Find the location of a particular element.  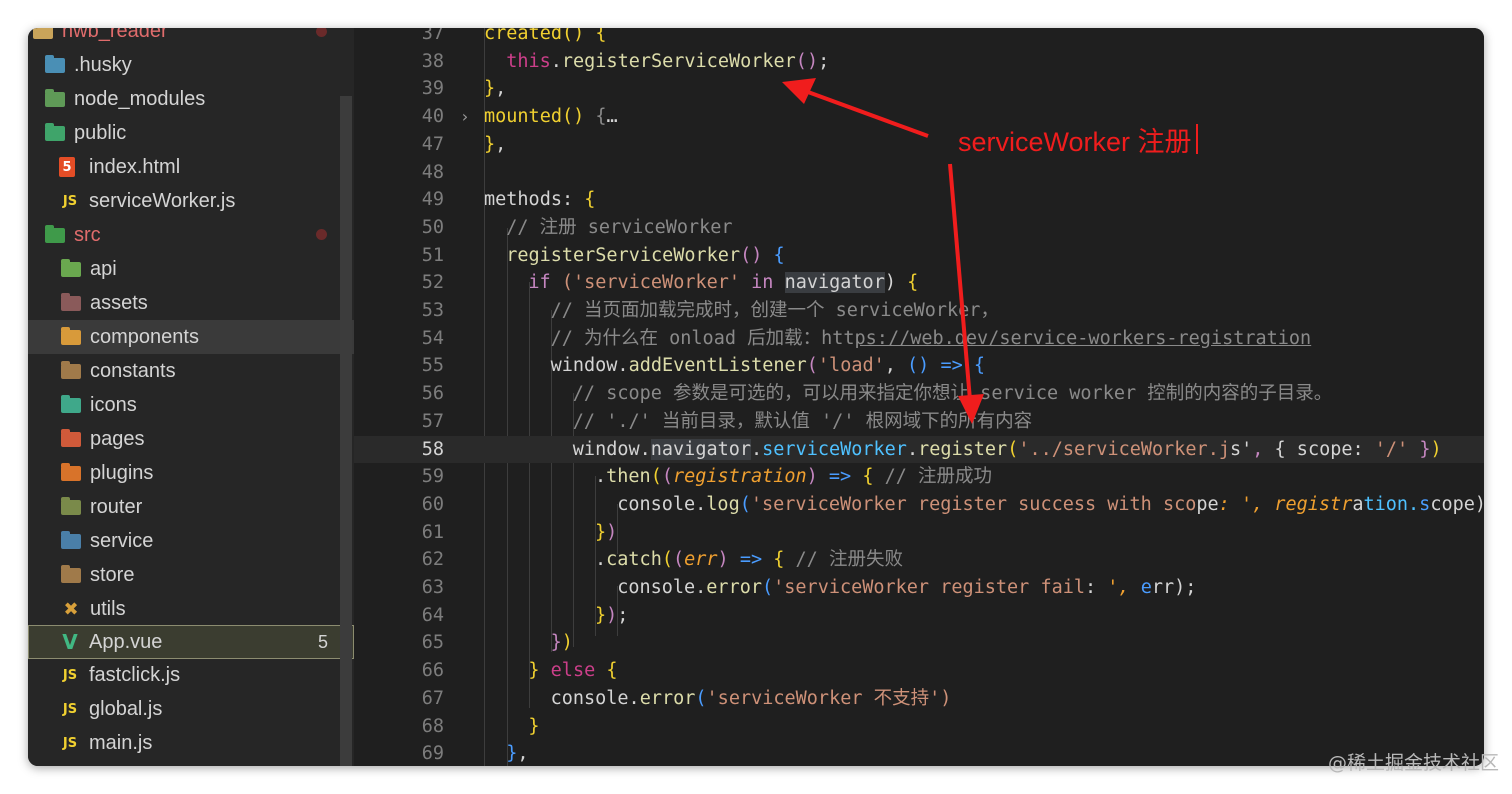

annotation-label: serviceWorker 注册 is located at coordinates (1075, 142).